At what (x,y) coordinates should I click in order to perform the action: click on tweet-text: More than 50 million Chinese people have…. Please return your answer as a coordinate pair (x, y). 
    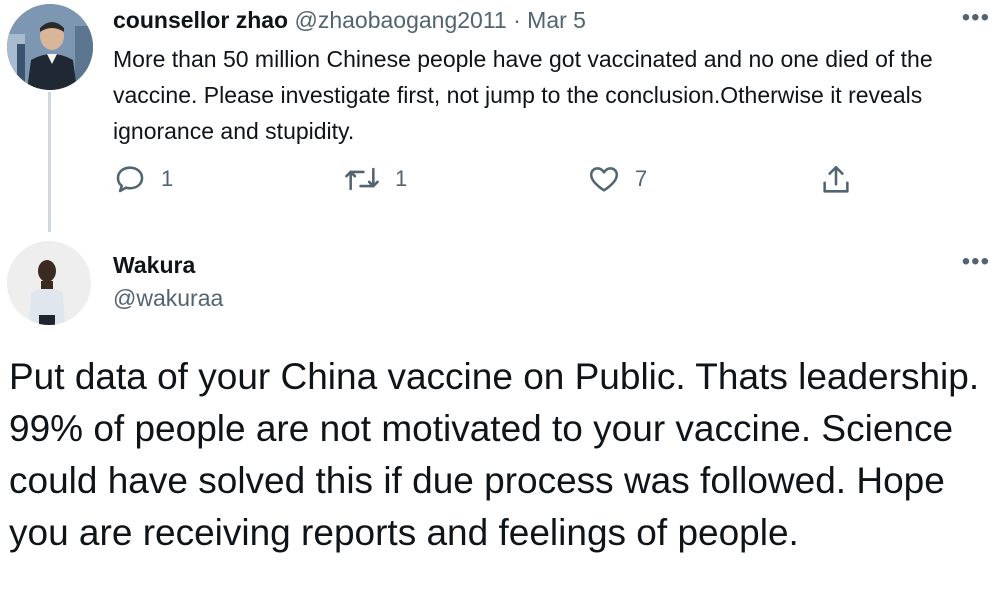
    Looking at the image, I should click on (523, 95).